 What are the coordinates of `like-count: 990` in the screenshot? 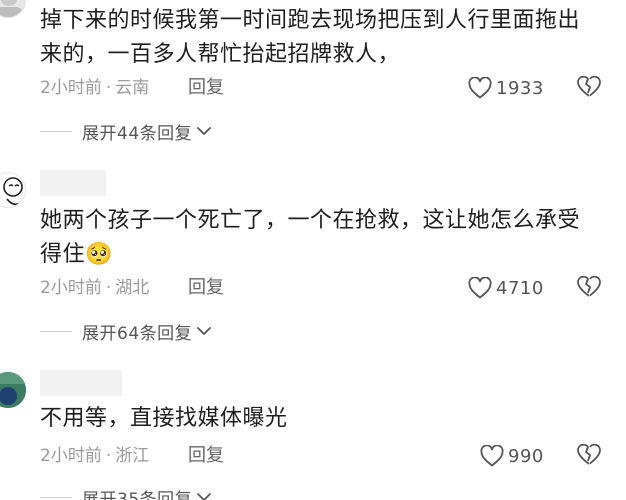 It's located at (526, 456).